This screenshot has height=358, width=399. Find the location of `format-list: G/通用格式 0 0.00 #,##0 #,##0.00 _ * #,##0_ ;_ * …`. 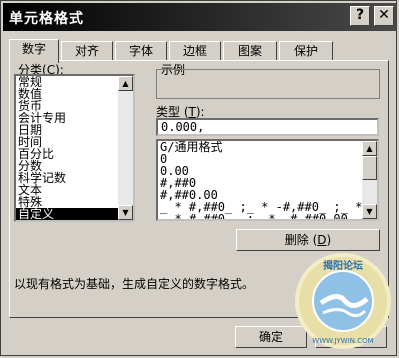

format-list: G/通用格式 0 0.00 #,##0 #,##0.00 _ * #,##0_ ;_ * … is located at coordinates (267, 180).